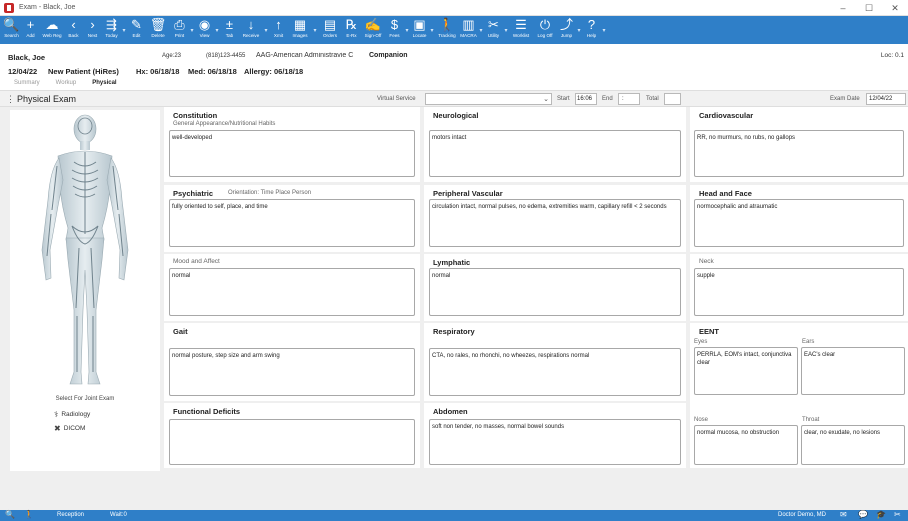 This screenshot has width=908, height=521. I want to click on add-button: + Add, so click(30, 30).